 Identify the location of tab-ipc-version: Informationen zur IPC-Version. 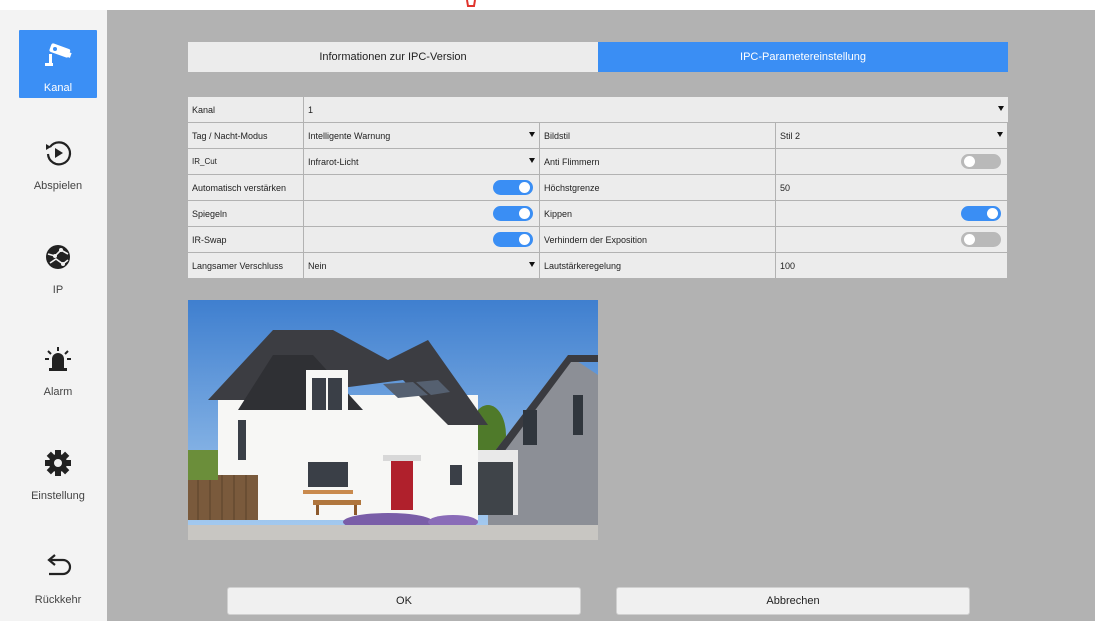
(393, 57).